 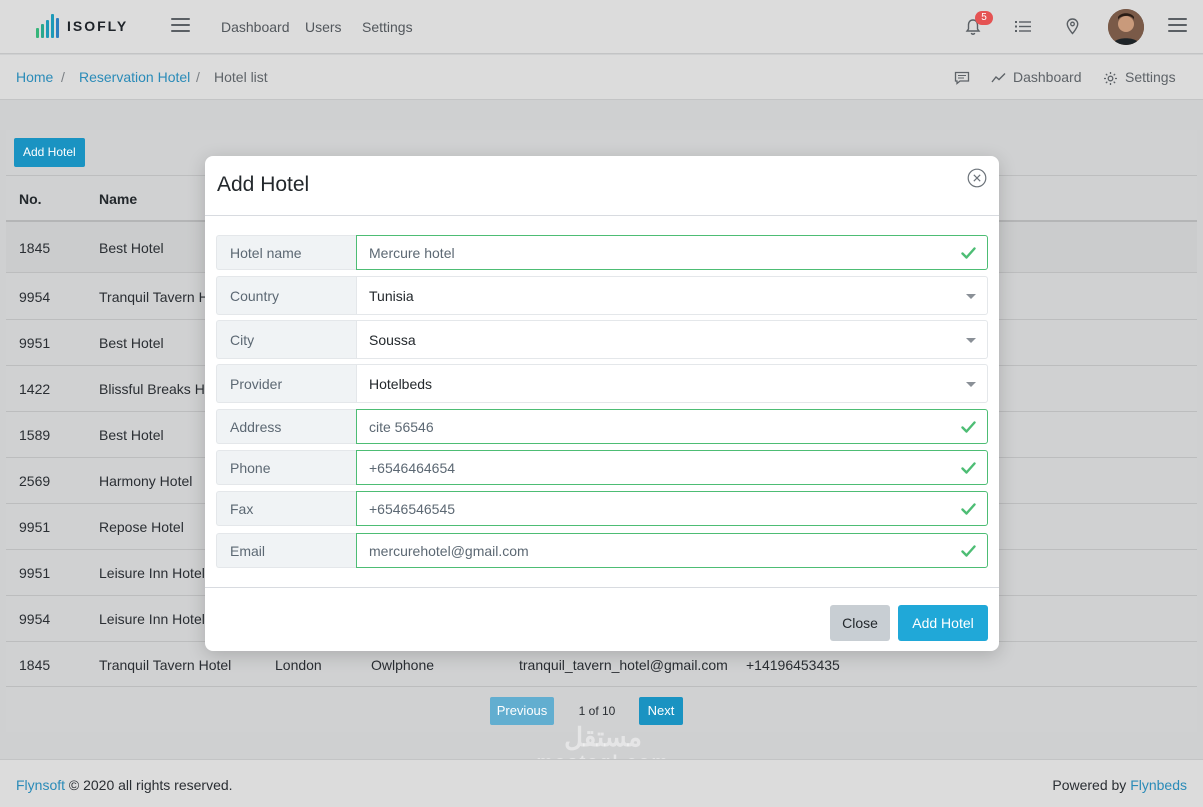 I want to click on submit-add-hotel-button: Add Hotel, so click(x=943, y=623).